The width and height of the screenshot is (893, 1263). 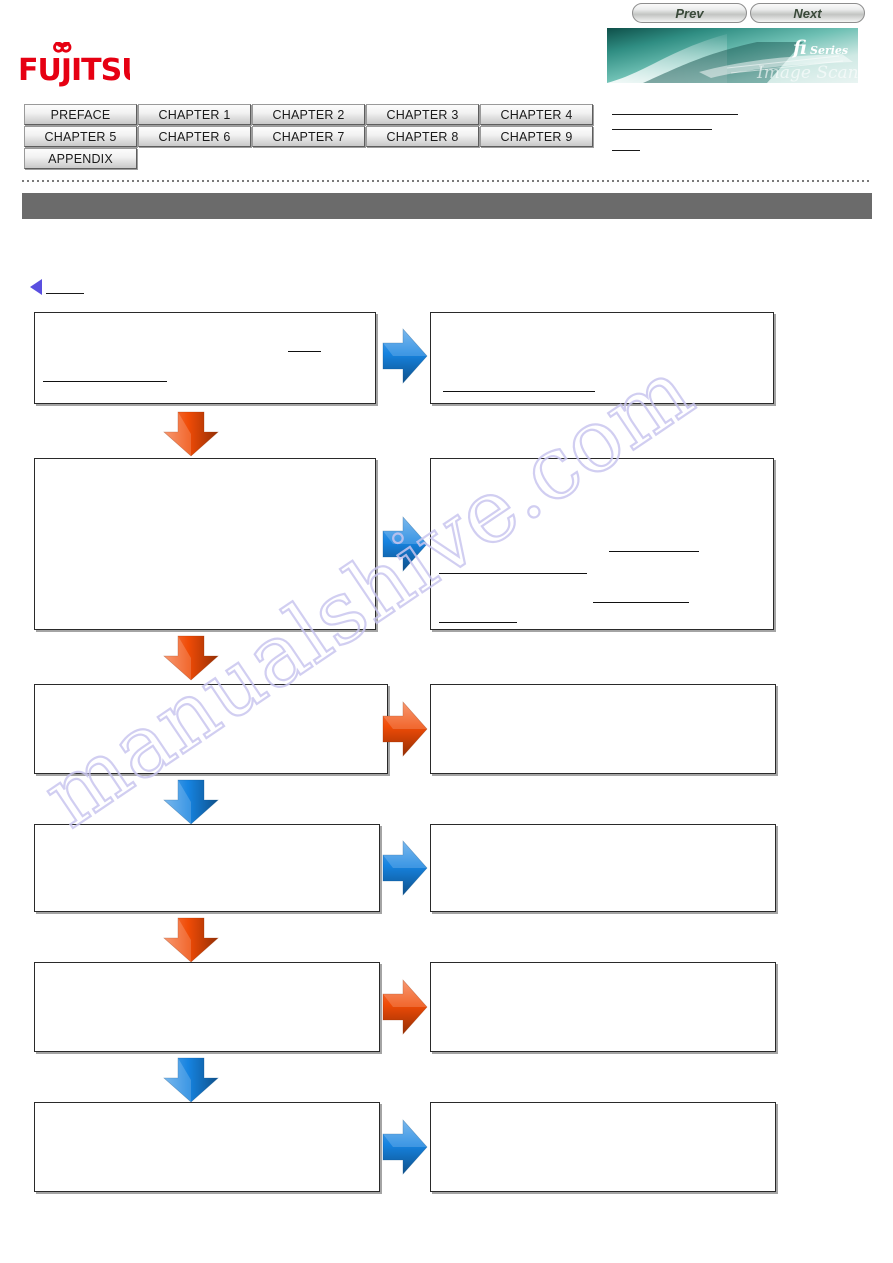 I want to click on fujitsu-logo: FUJITSU, so click(x=74, y=65).